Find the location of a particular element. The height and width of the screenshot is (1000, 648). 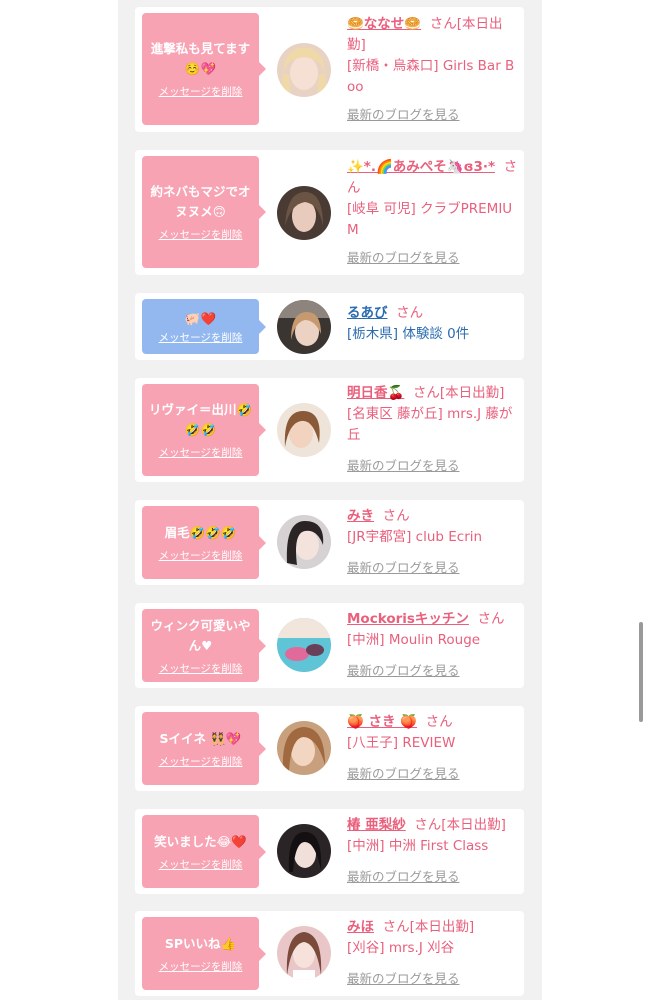

shop-details: [新橋・烏森口] Girls Bar Boo is located at coordinates (431, 76).